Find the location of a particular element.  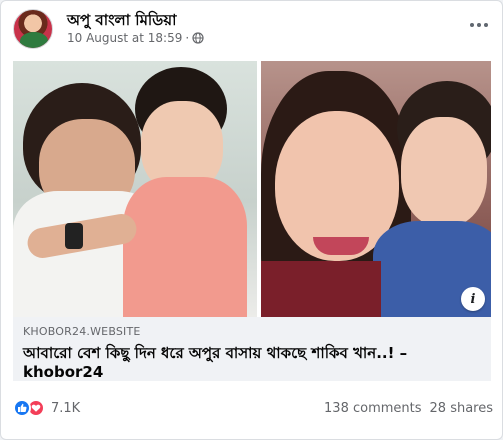

shares-count: 28 shares is located at coordinates (461, 408).